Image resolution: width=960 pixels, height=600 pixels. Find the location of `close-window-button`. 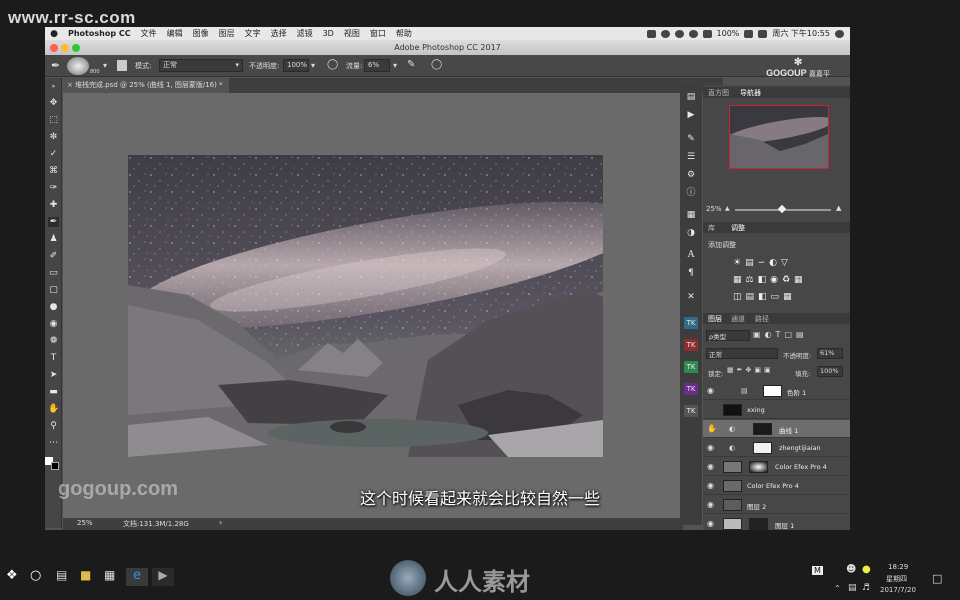

close-window-button is located at coordinates (54, 48).